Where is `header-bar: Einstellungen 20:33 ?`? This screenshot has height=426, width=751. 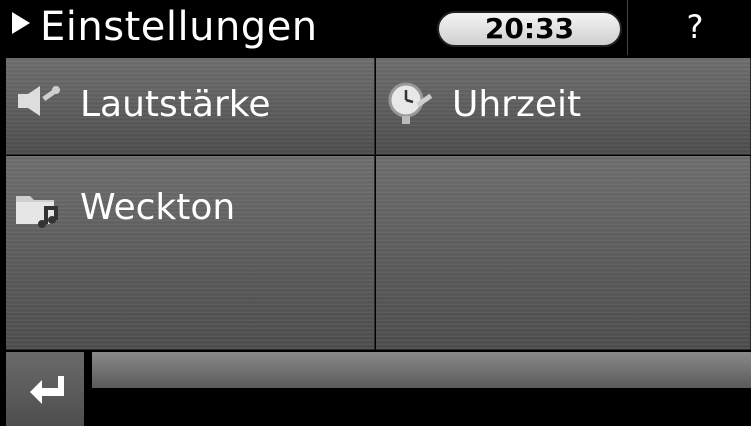 header-bar: Einstellungen 20:33 ? is located at coordinates (375, 27).